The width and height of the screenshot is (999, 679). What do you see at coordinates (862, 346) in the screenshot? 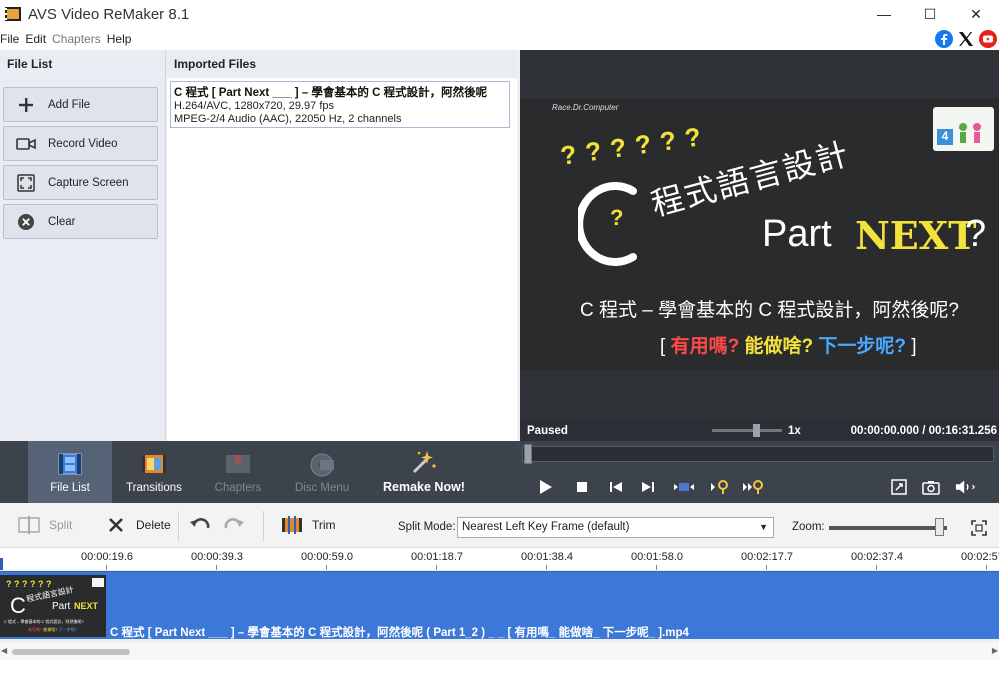
I see `tagline-3: 下一步呢?` at bounding box center [862, 346].